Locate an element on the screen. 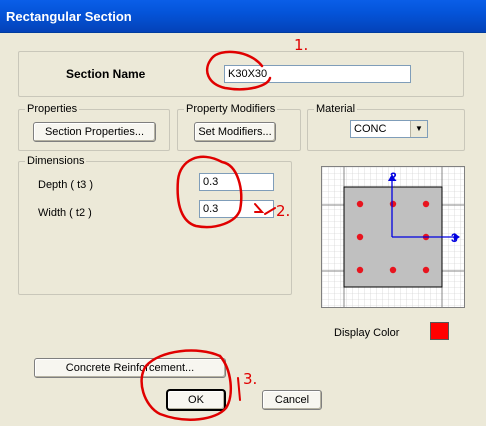  cancel-button: Cancel is located at coordinates (292, 400).